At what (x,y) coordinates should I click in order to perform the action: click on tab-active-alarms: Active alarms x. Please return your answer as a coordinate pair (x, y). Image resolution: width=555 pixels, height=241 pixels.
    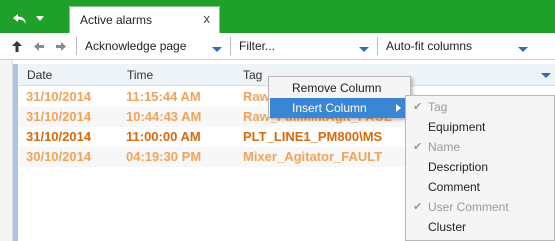
    Looking at the image, I should click on (144, 19).